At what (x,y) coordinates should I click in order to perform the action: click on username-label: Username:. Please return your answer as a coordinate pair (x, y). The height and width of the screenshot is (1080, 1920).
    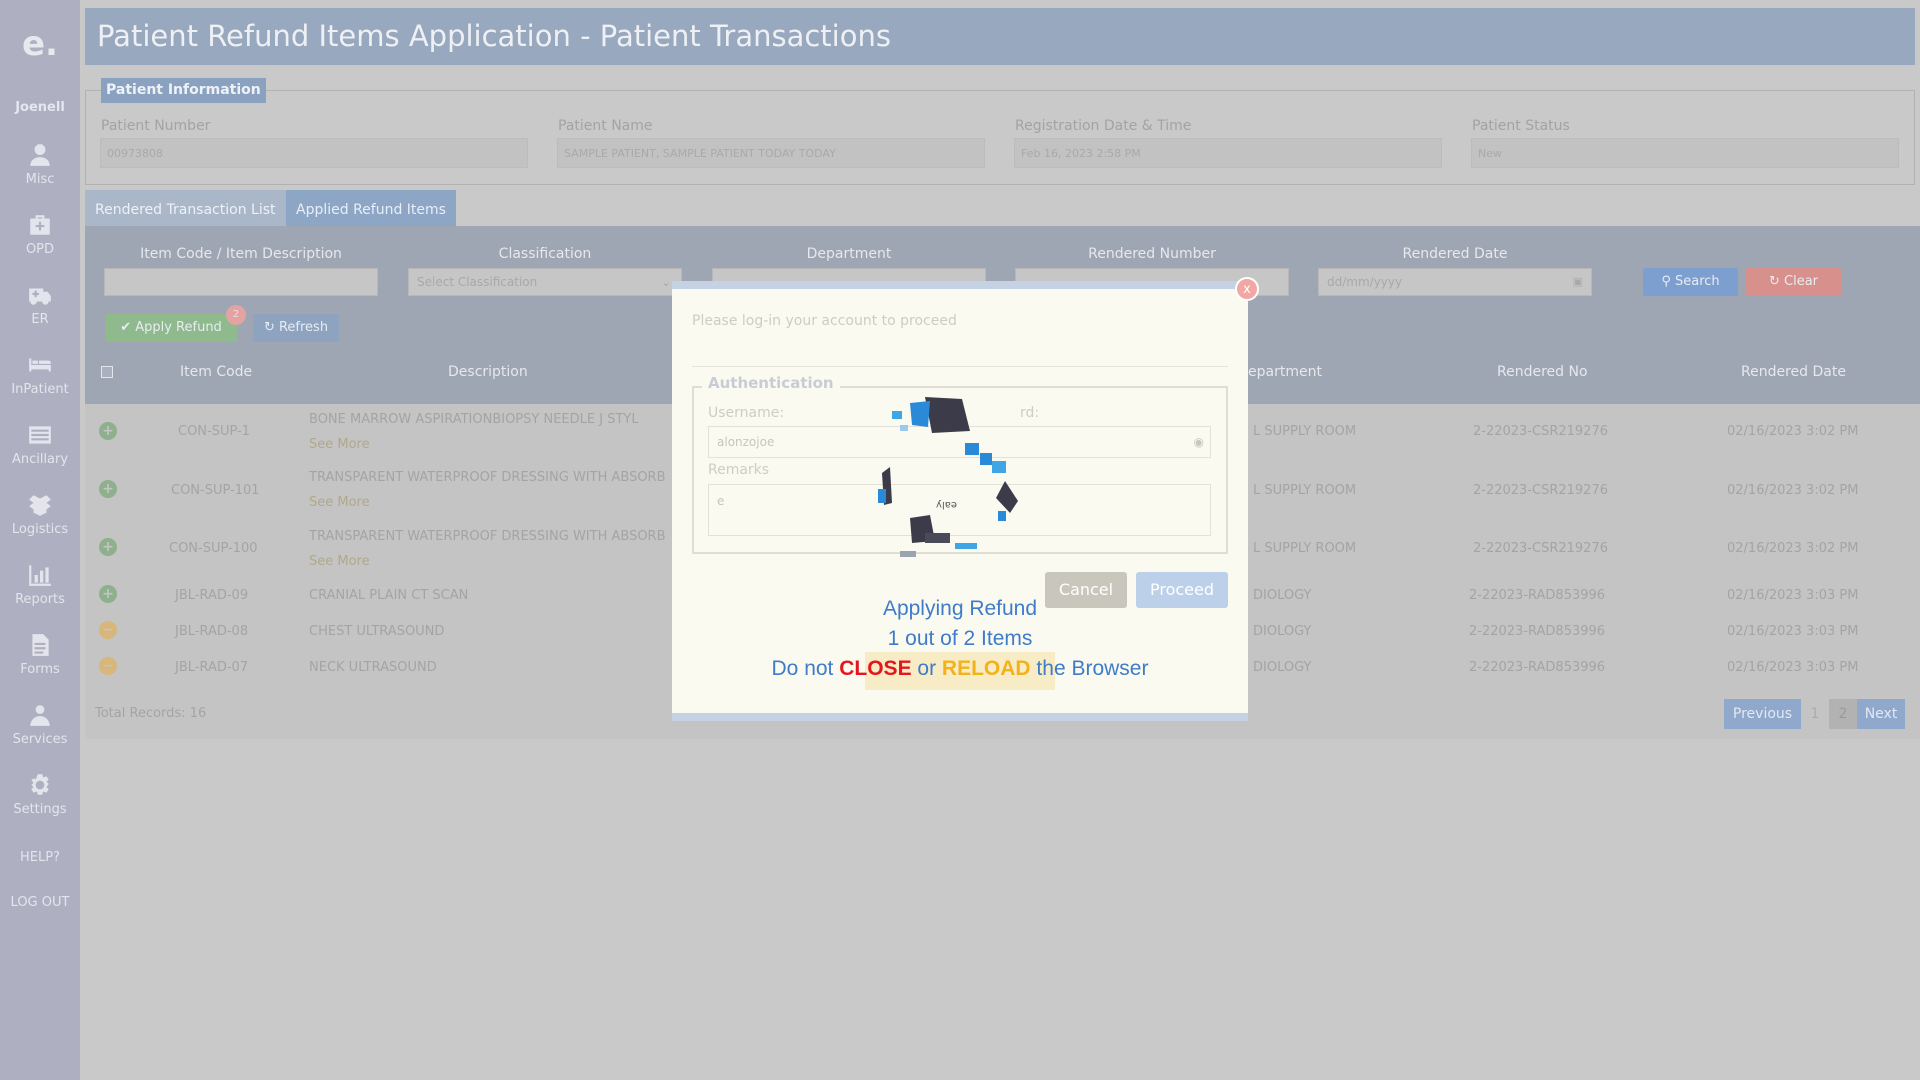
    Looking at the image, I should click on (746, 413).